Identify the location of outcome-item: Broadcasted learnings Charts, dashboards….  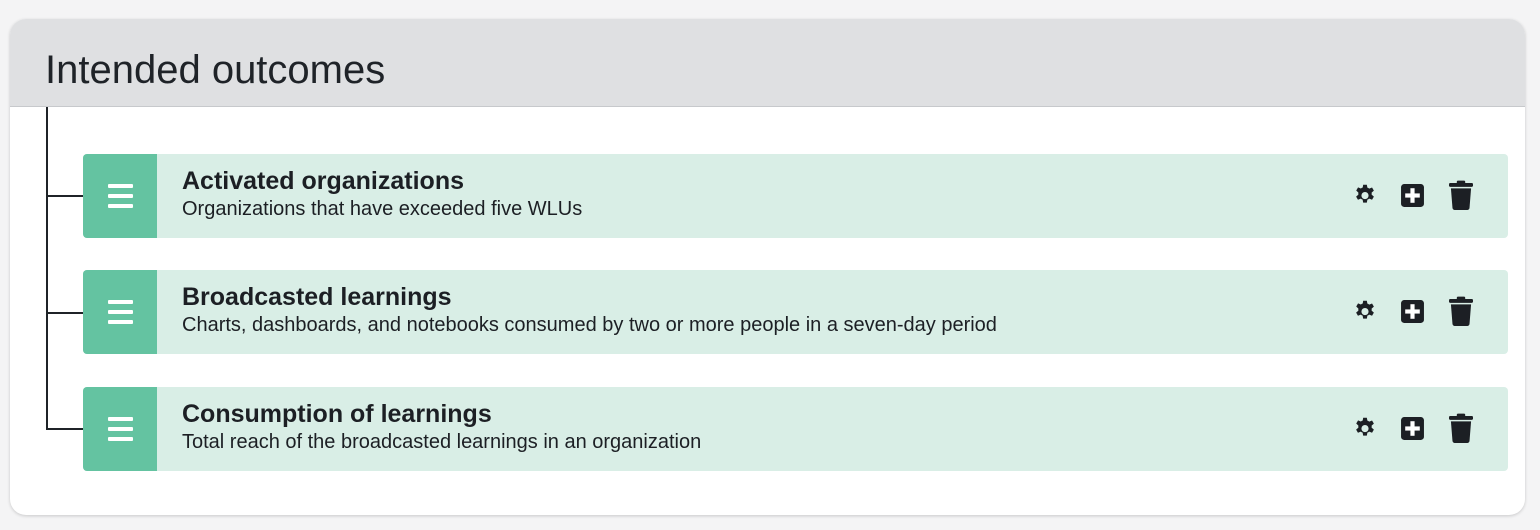
(795, 312).